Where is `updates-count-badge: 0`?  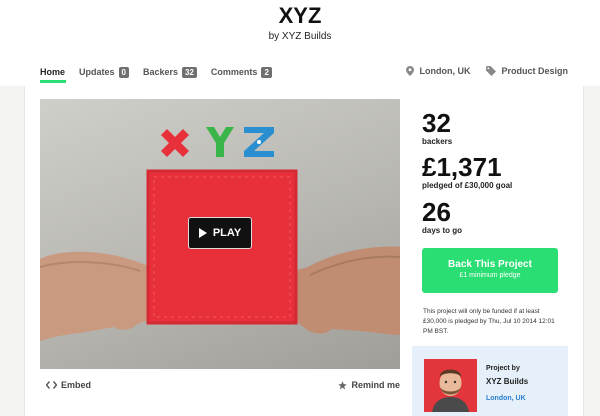 updates-count-badge: 0 is located at coordinates (123, 72).